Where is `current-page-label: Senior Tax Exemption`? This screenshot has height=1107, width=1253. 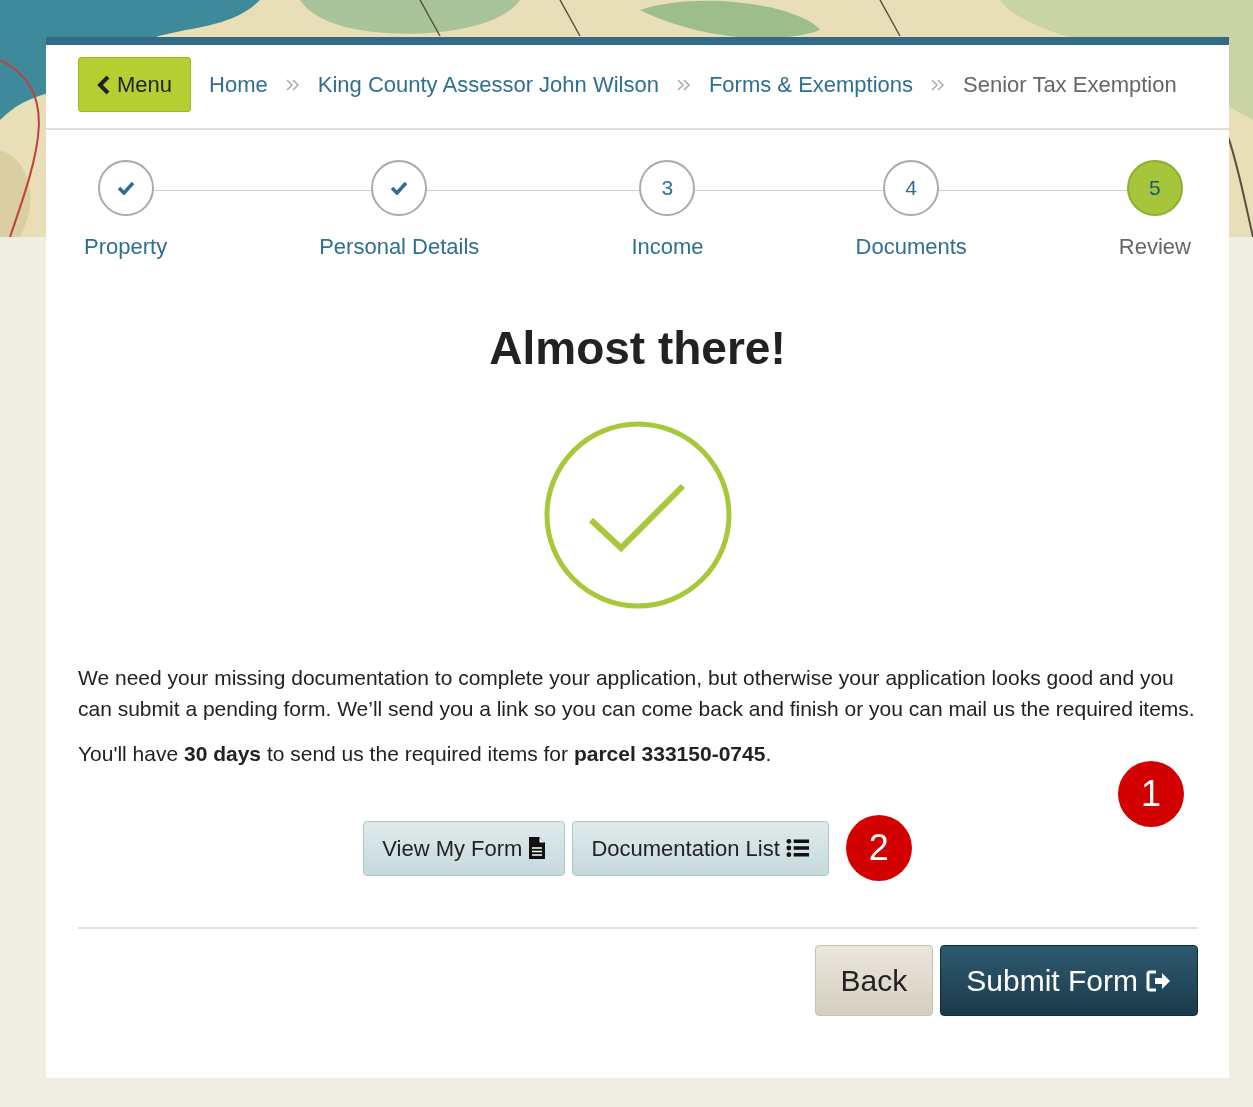
current-page-label: Senior Tax Exemption is located at coordinates (1070, 85).